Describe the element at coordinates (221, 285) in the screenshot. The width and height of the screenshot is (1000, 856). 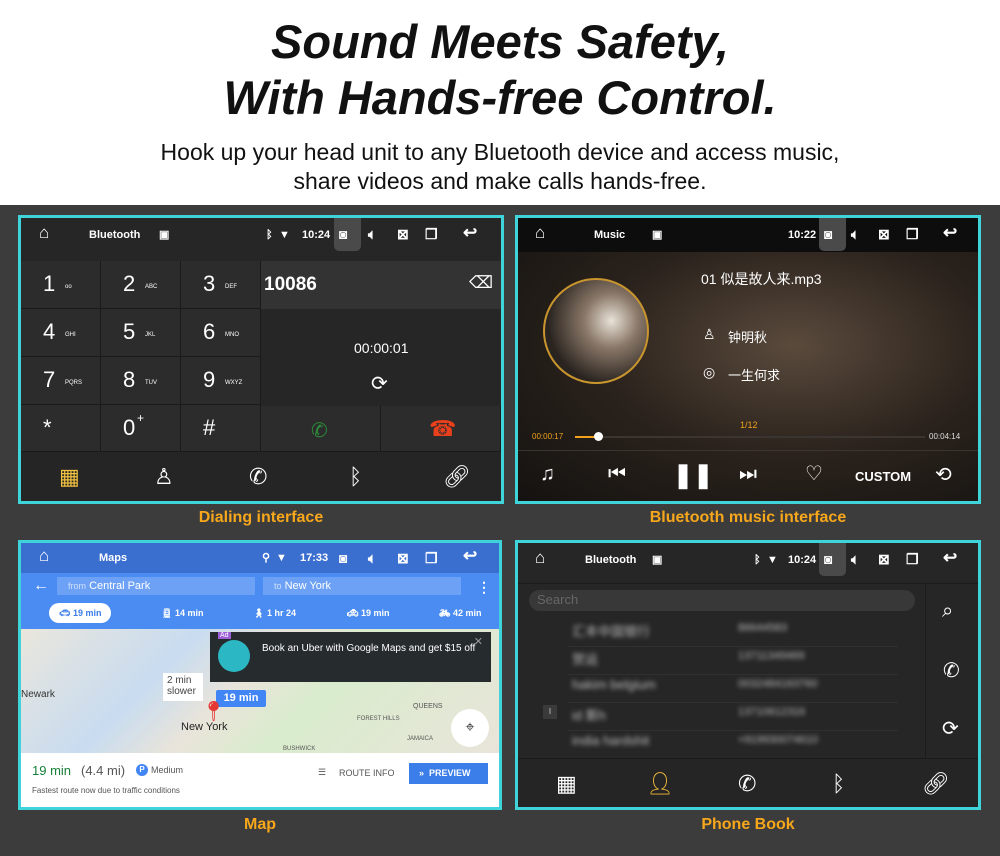
I see `dial-key: 3 DEF` at that location.